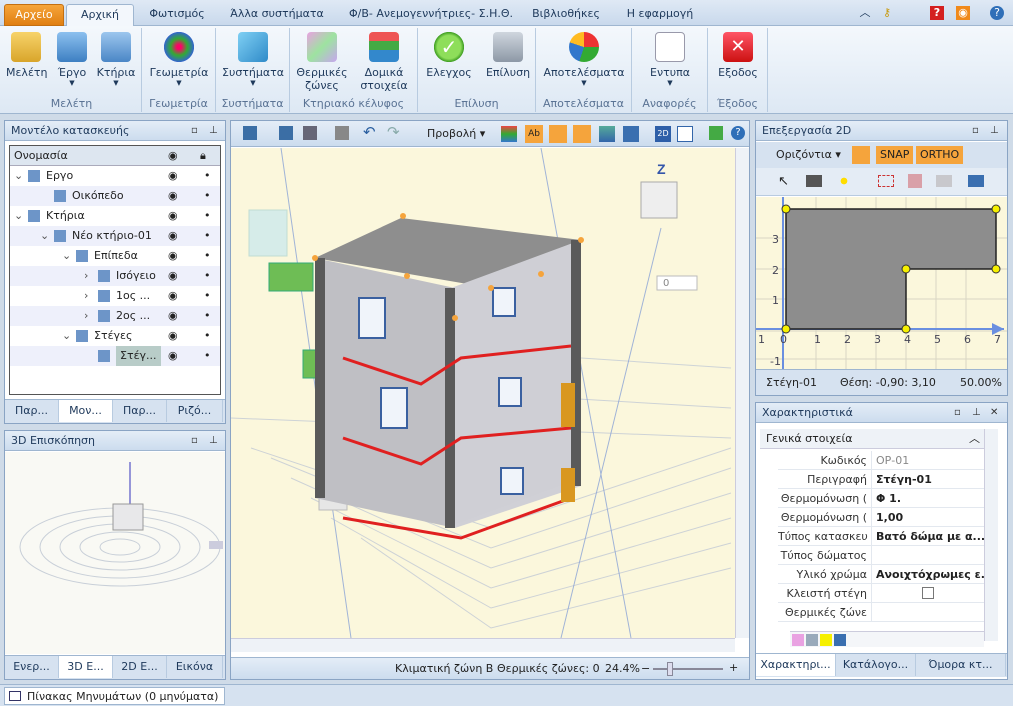  What do you see at coordinates (582, 134) in the screenshot?
I see `grid-icon` at bounding box center [582, 134].